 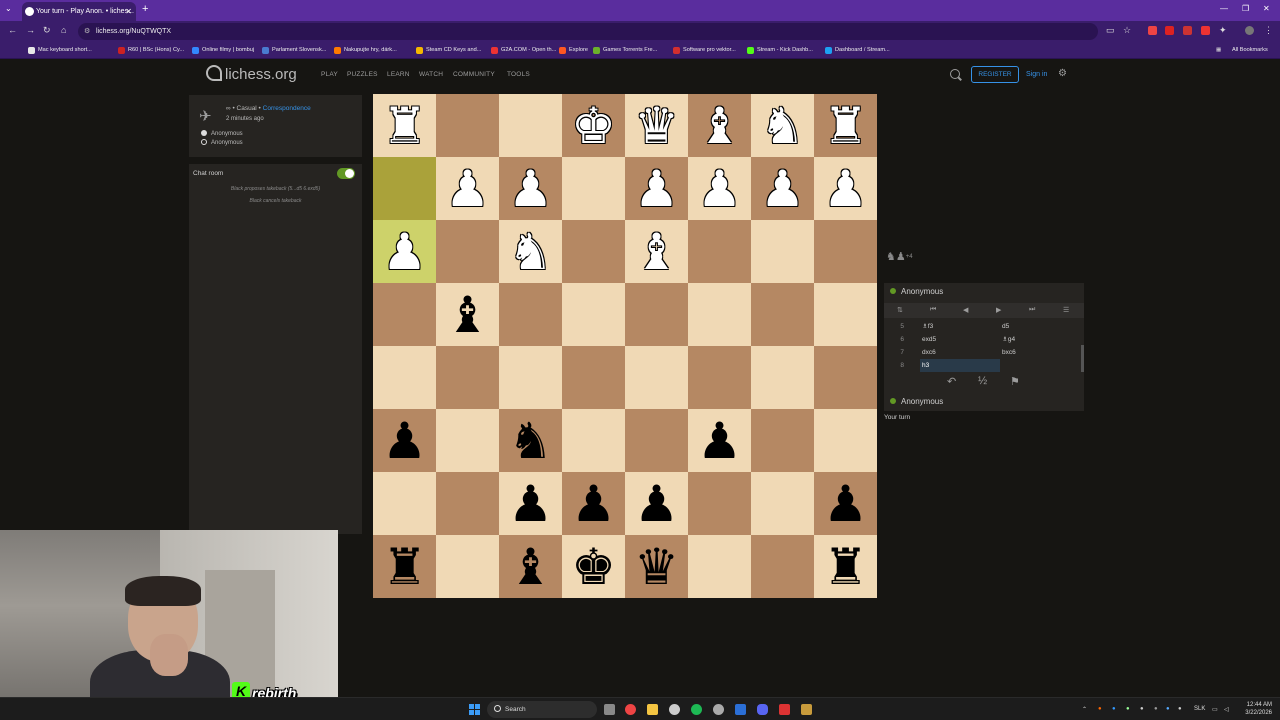 I want to click on white-move: ♗f3, so click(x=960, y=326).